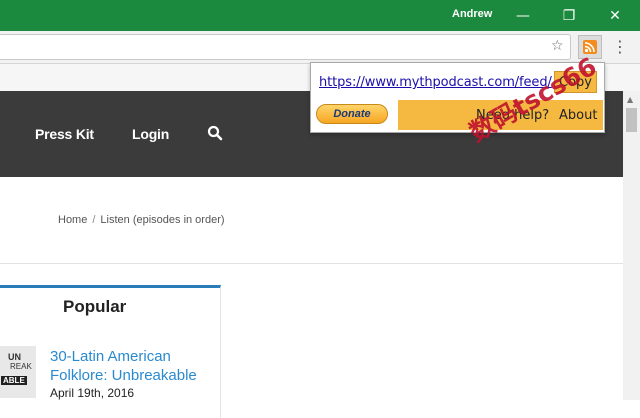 This screenshot has height=418, width=640. Describe the element at coordinates (352, 114) in the screenshot. I see `donate-button: Donate` at that location.